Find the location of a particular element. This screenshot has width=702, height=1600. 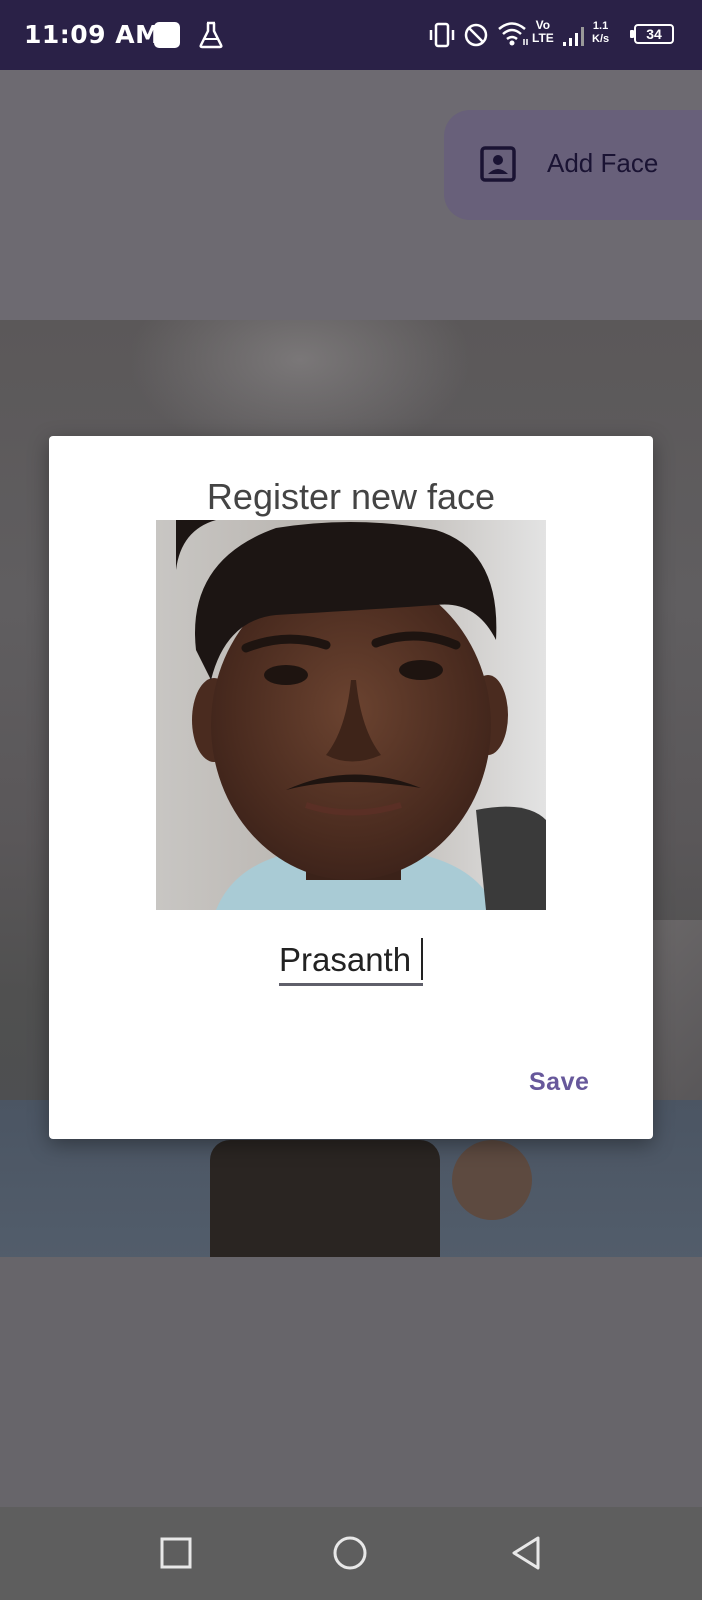

network-speed: 1.1 K/s is located at coordinates (600, 33).